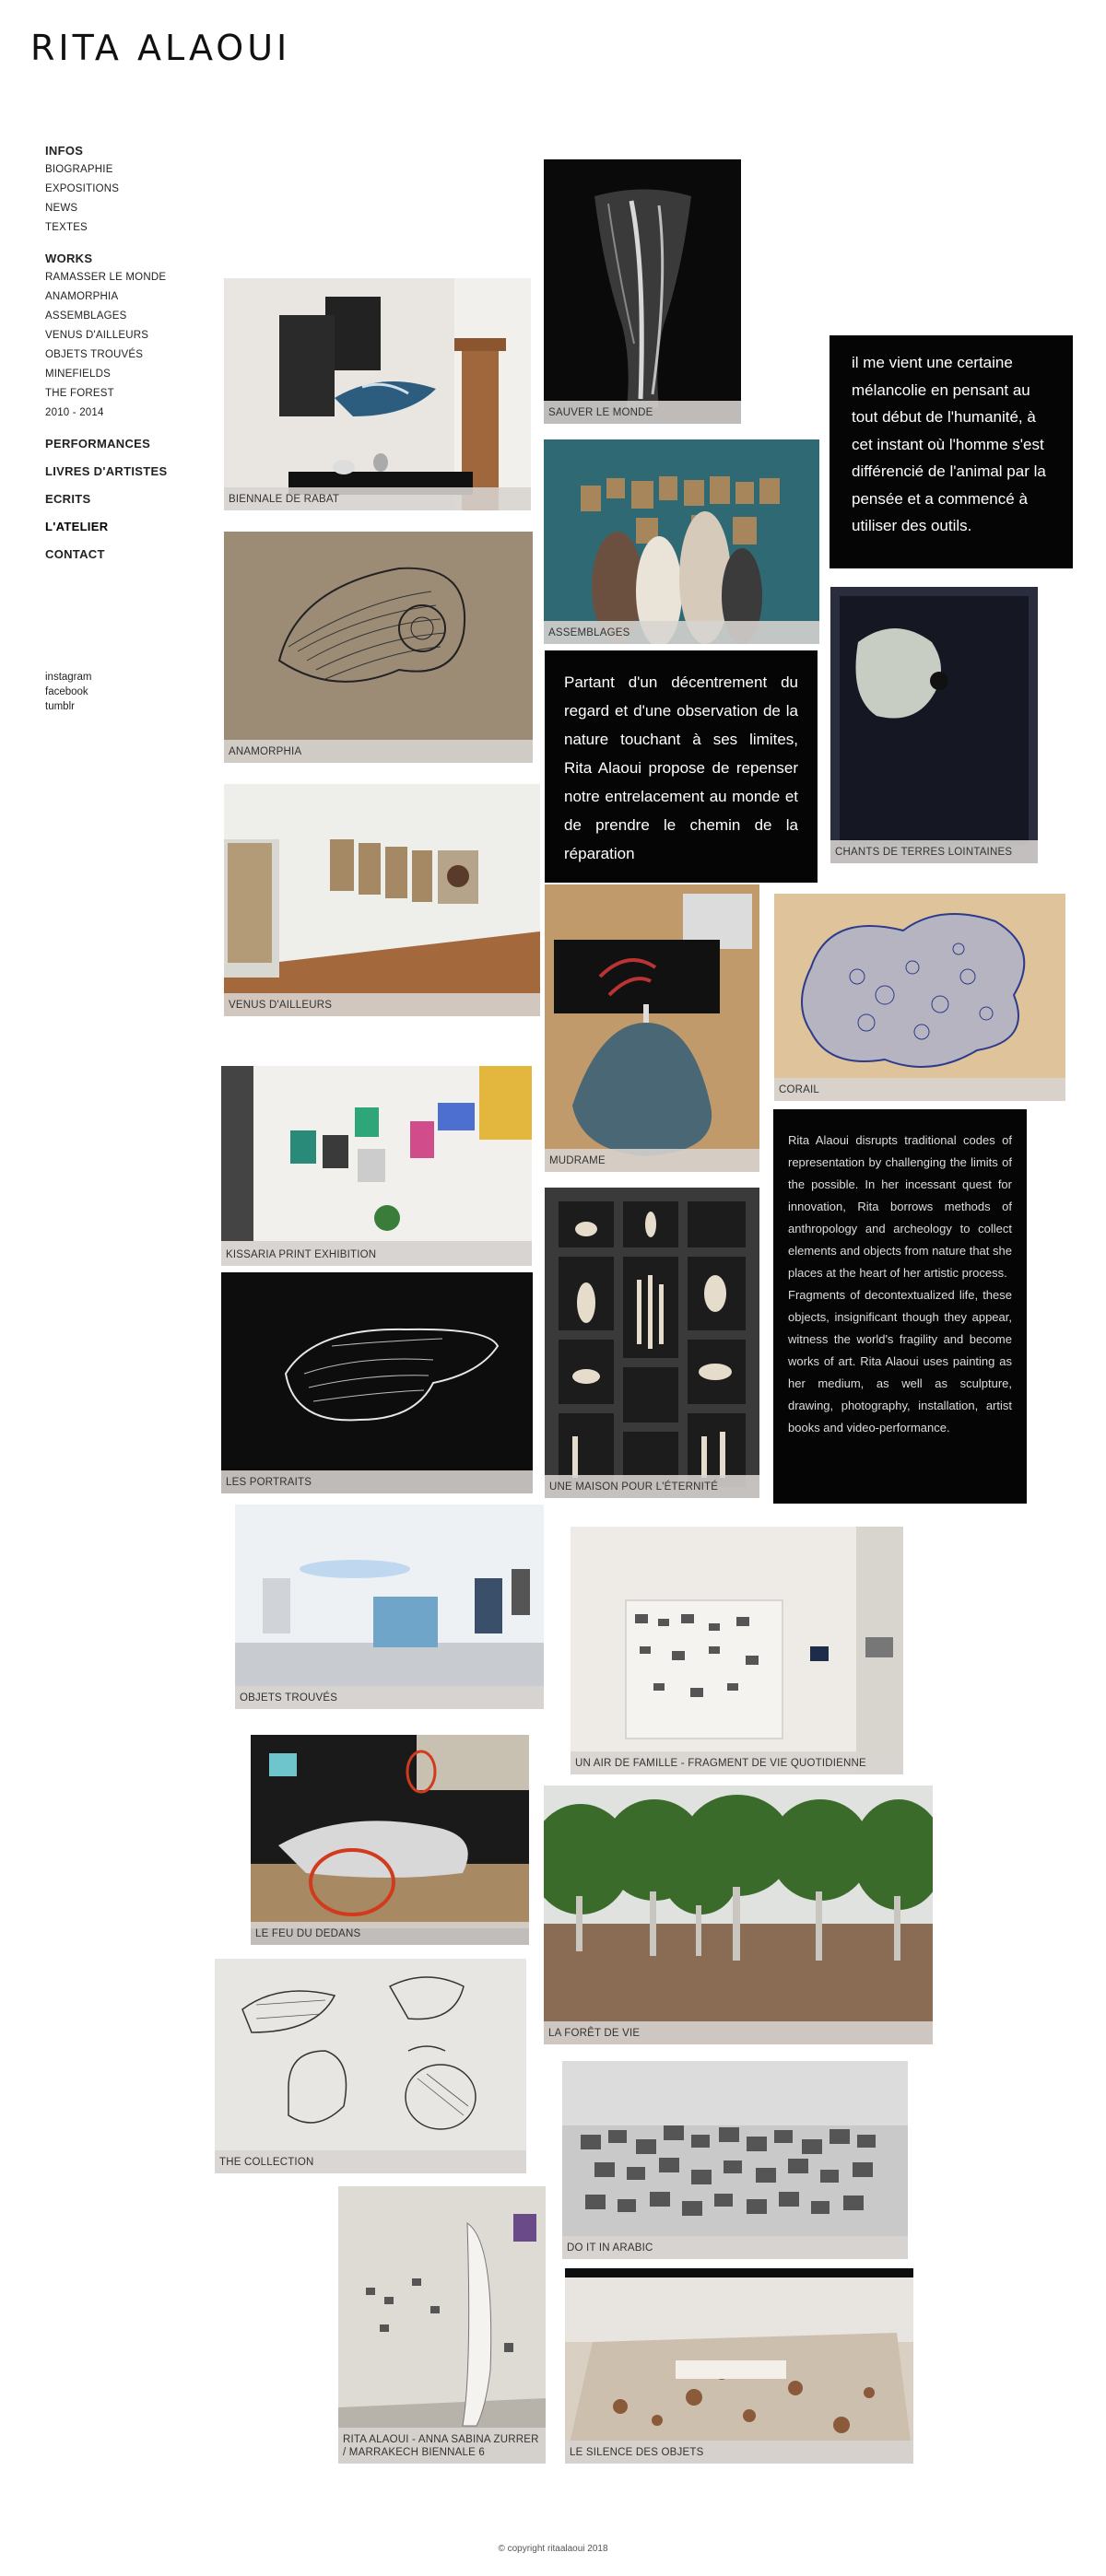 This screenshot has width=1106, height=2576. I want to click on sauver-le-monde-image, so click(642, 291).